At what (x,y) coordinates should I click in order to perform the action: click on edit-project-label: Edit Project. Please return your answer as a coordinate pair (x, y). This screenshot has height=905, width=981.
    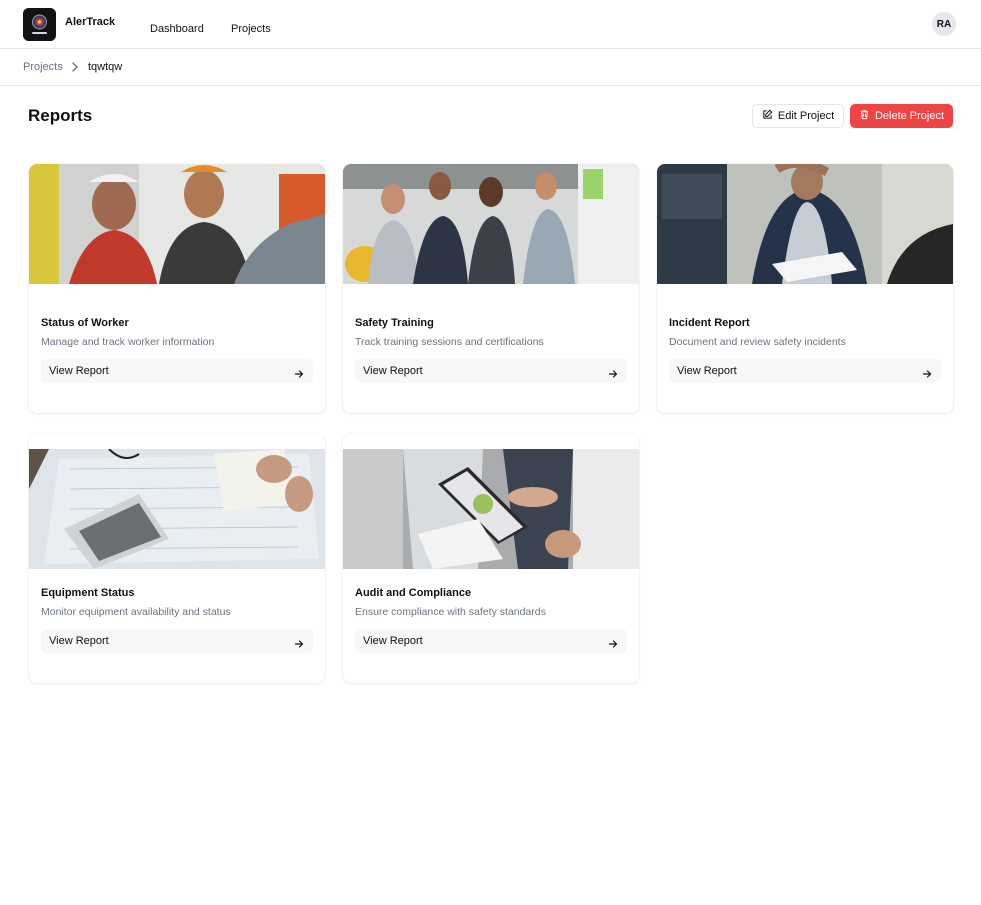
    Looking at the image, I should click on (806, 116).